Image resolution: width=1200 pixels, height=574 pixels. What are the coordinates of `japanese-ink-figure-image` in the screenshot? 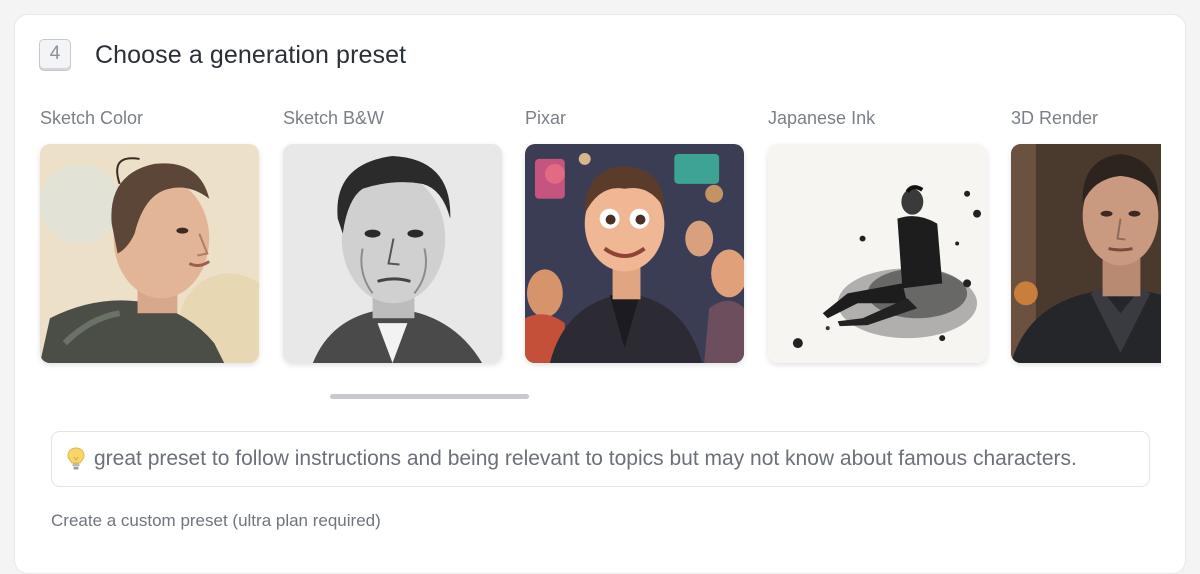 It's located at (877, 253).